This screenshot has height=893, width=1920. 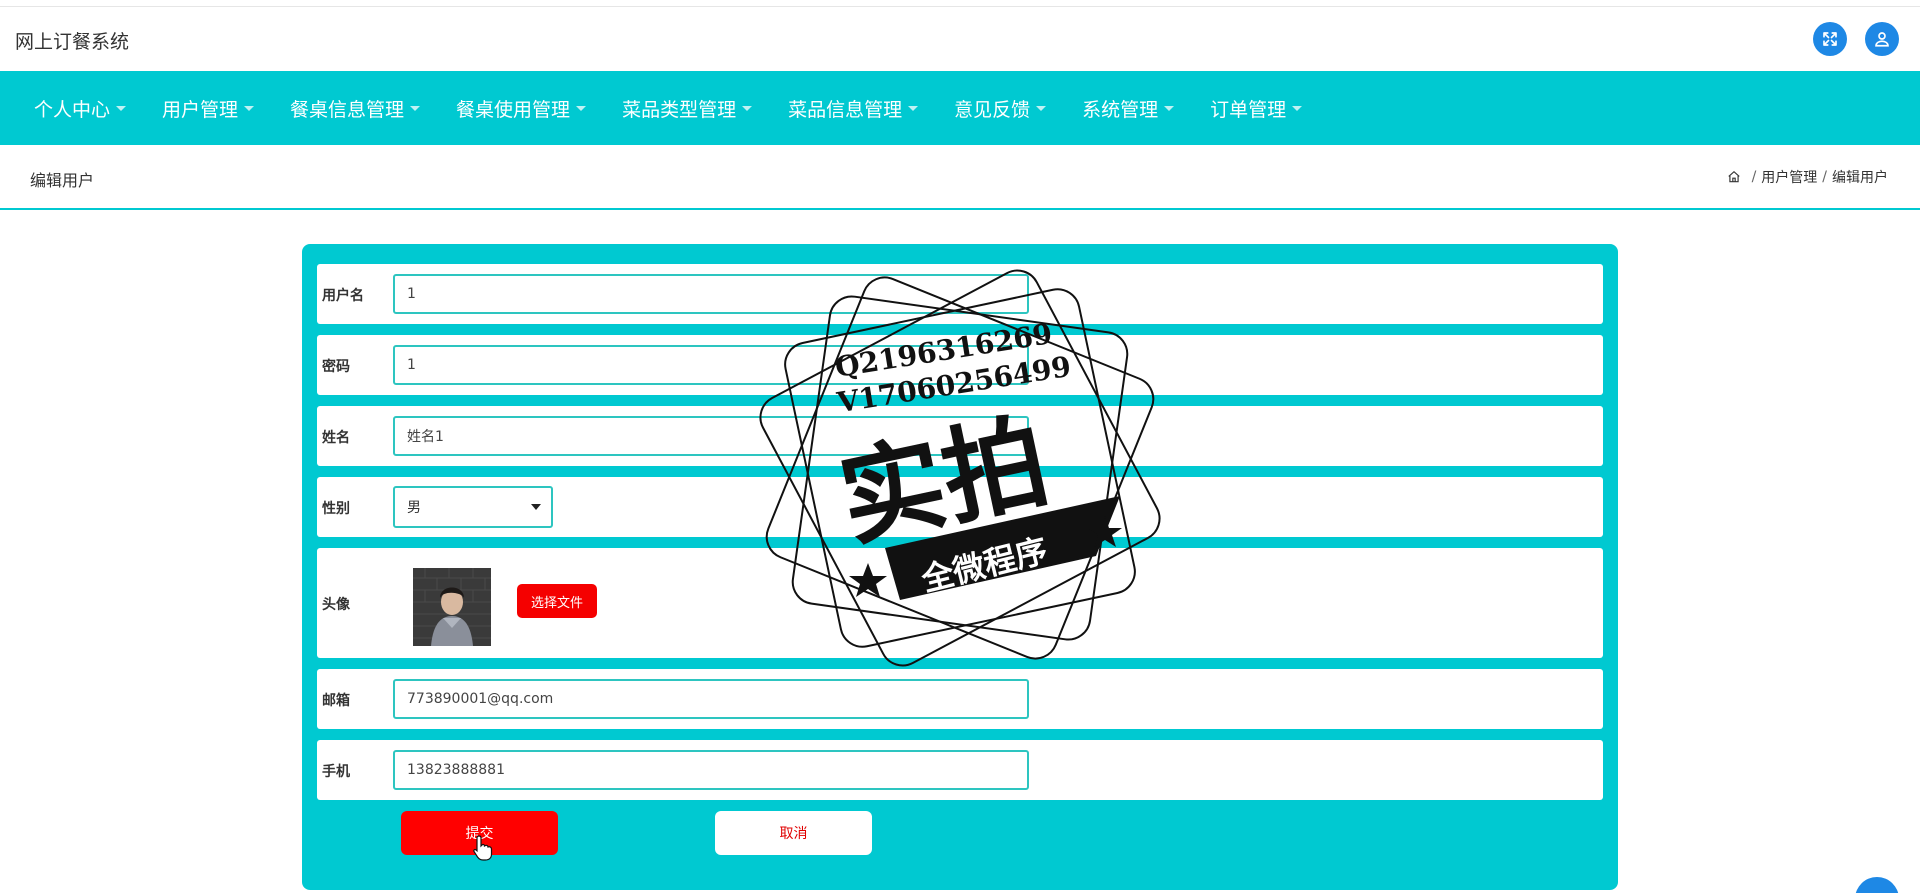 I want to click on form-row-email: 邮箱, so click(x=960, y=699).